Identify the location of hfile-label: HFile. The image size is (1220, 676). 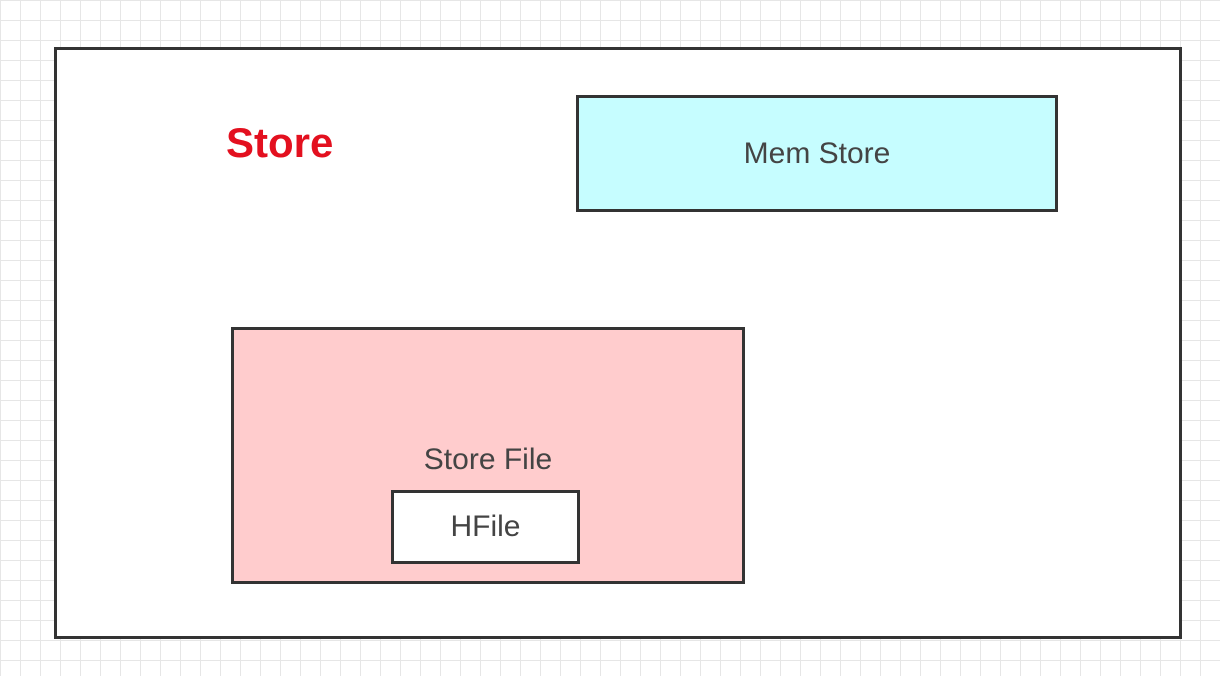
(485, 526).